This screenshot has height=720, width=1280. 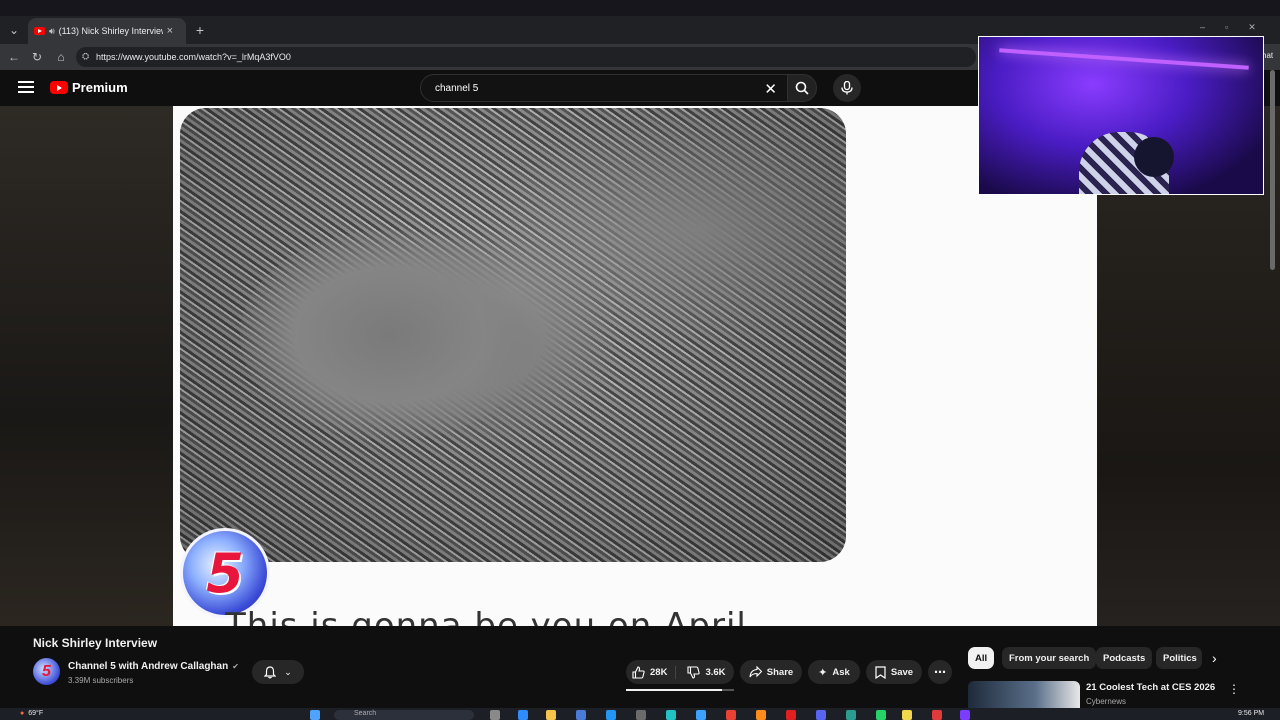 I want to click on like-dislike-group: 28K 3.6K, so click(x=680, y=672).